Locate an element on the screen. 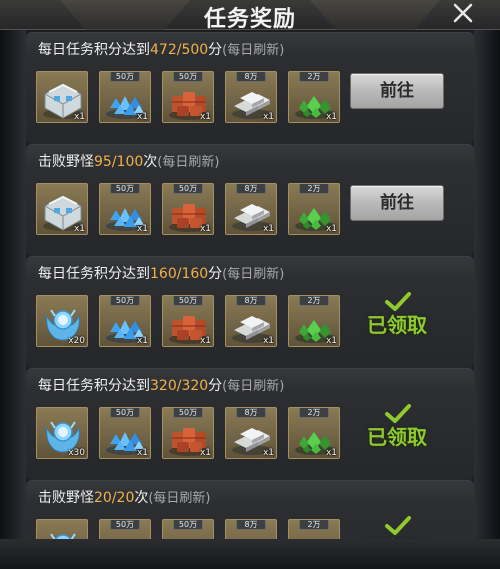 The height and width of the screenshot is (569, 500). reward-item is located at coordinates (62, 529).